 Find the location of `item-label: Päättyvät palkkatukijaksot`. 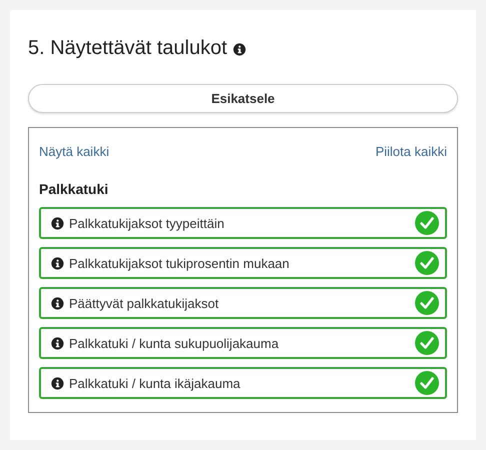

item-label: Päättyvät palkkatukijaksot is located at coordinates (144, 303).